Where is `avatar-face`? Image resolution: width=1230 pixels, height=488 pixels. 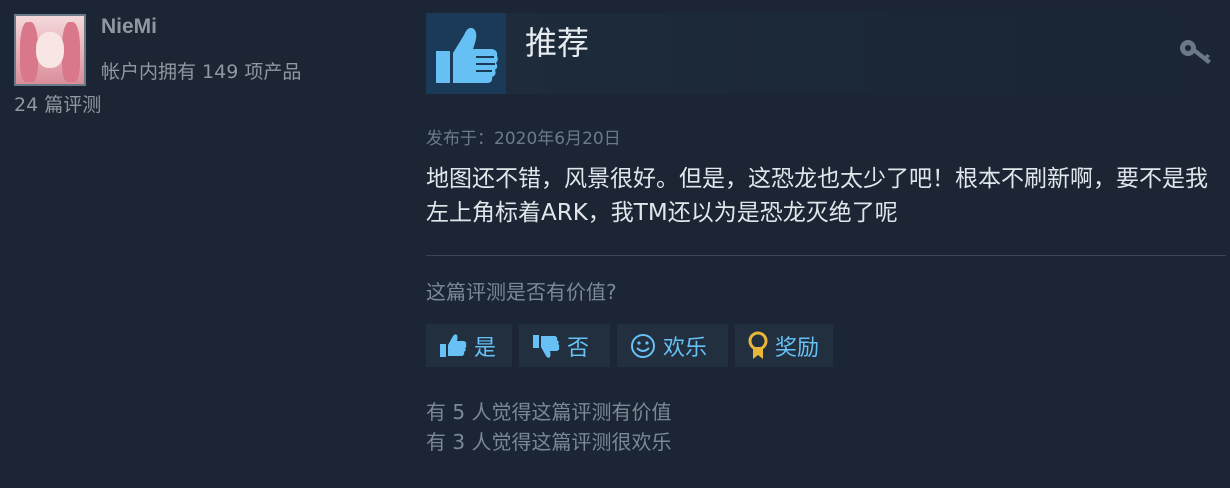 avatar-face is located at coordinates (50, 50).